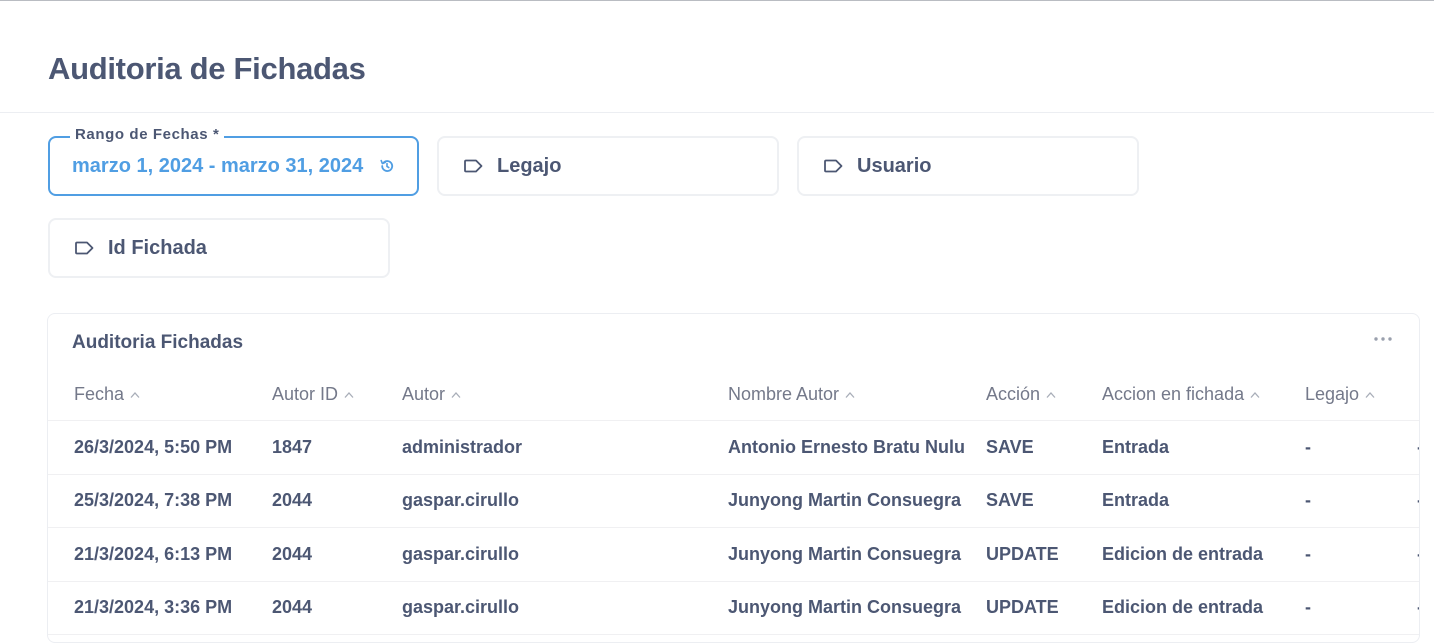  I want to click on column-header-accion: Acción, so click(1021, 394).